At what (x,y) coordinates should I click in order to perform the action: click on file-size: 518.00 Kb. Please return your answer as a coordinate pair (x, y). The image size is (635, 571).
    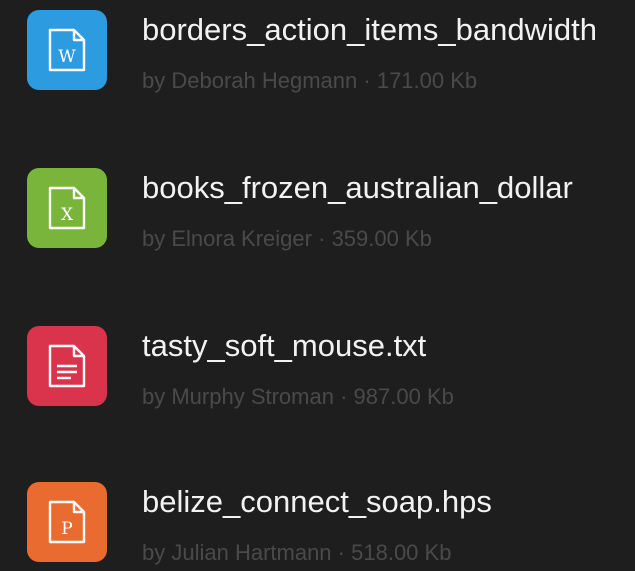
    Looking at the image, I should click on (401, 552).